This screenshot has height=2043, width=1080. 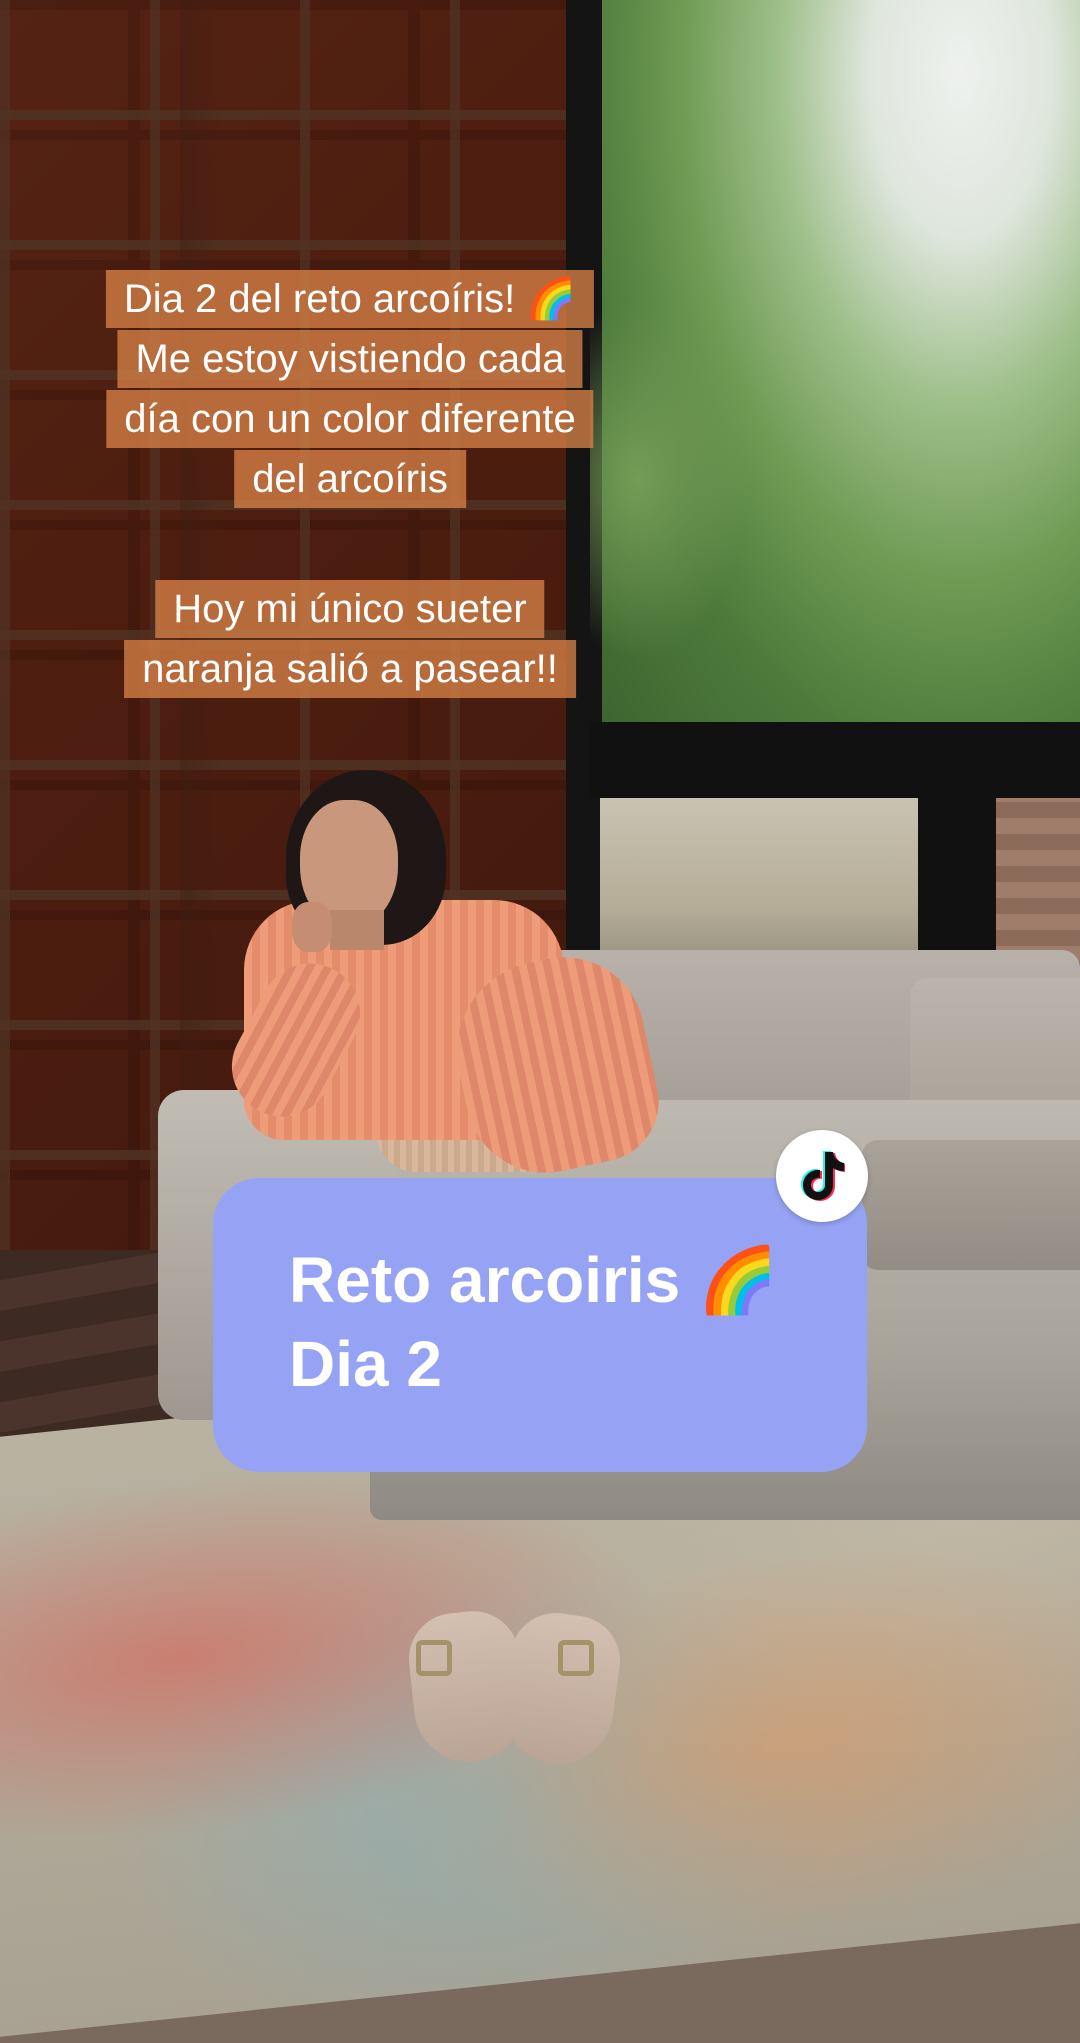 I want to click on caption-line: Me estoy vistiendo cada, so click(x=350, y=359).